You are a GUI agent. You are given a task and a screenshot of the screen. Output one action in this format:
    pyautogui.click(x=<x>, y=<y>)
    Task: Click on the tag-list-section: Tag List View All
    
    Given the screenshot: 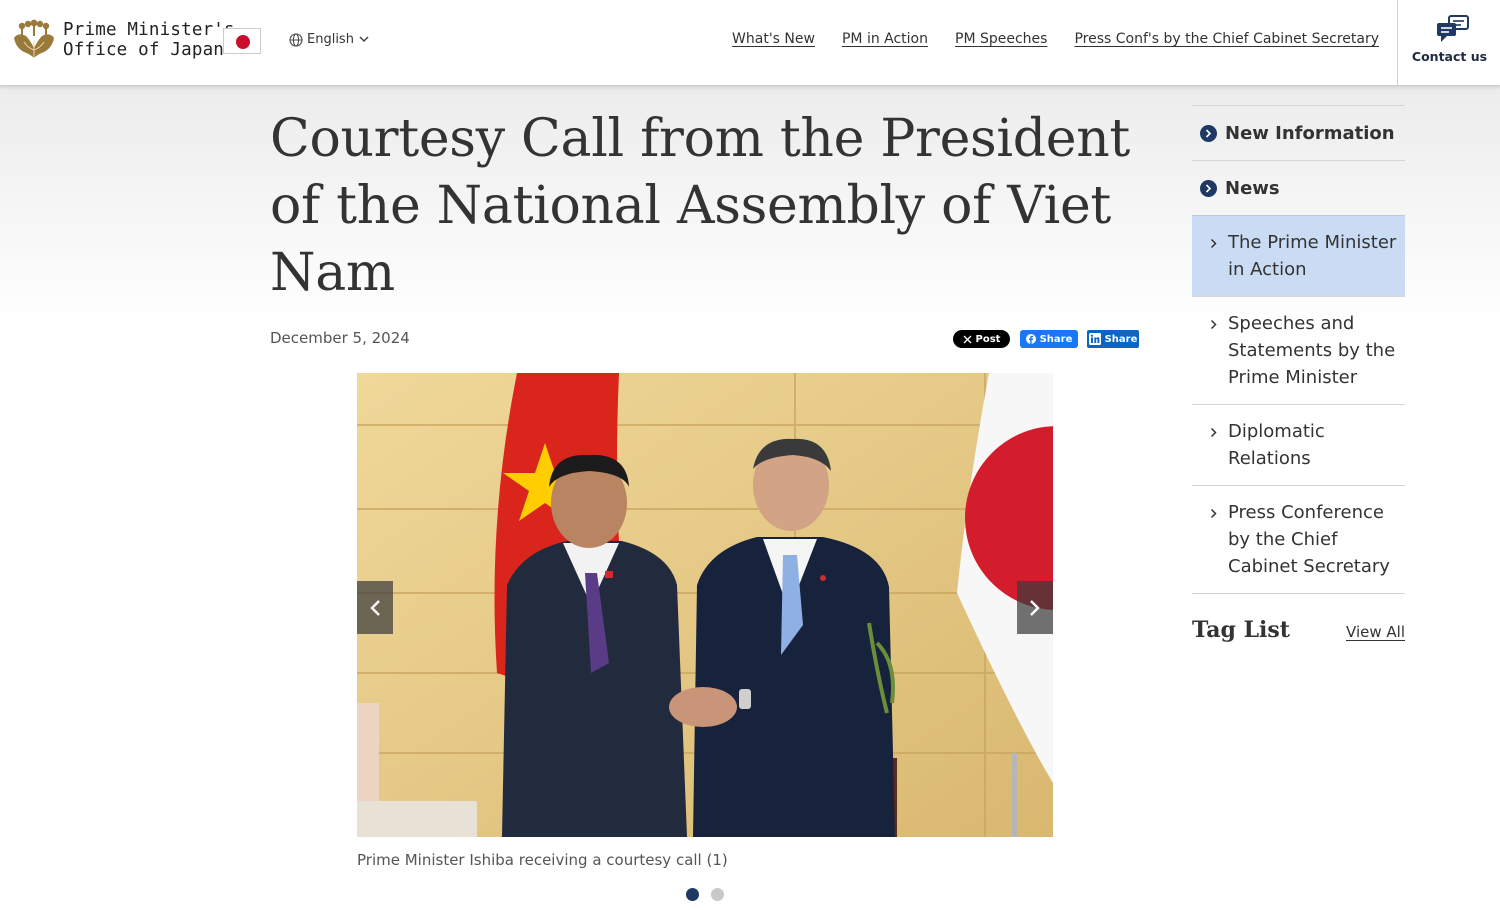 What is the action you would take?
    pyautogui.click(x=1298, y=630)
    